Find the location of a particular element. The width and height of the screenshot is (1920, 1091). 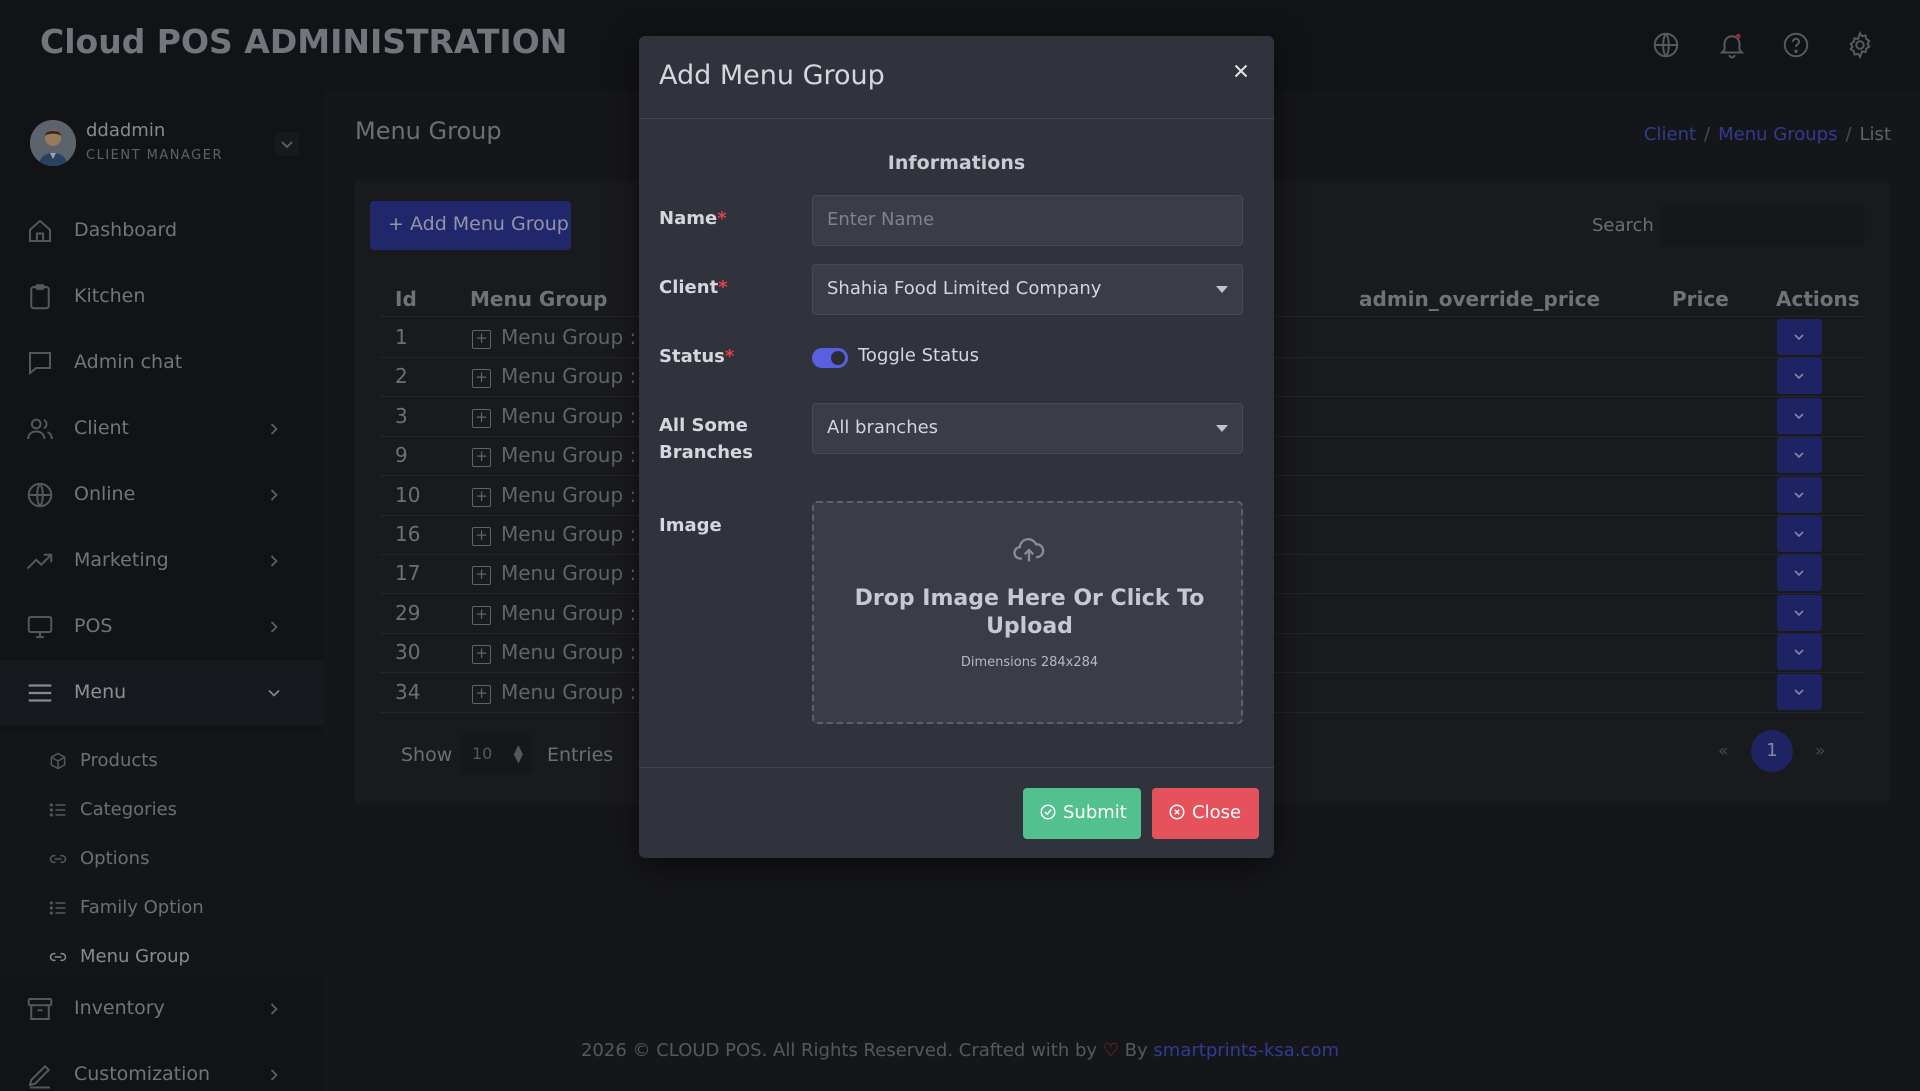

close-icon is located at coordinates (1241, 71).